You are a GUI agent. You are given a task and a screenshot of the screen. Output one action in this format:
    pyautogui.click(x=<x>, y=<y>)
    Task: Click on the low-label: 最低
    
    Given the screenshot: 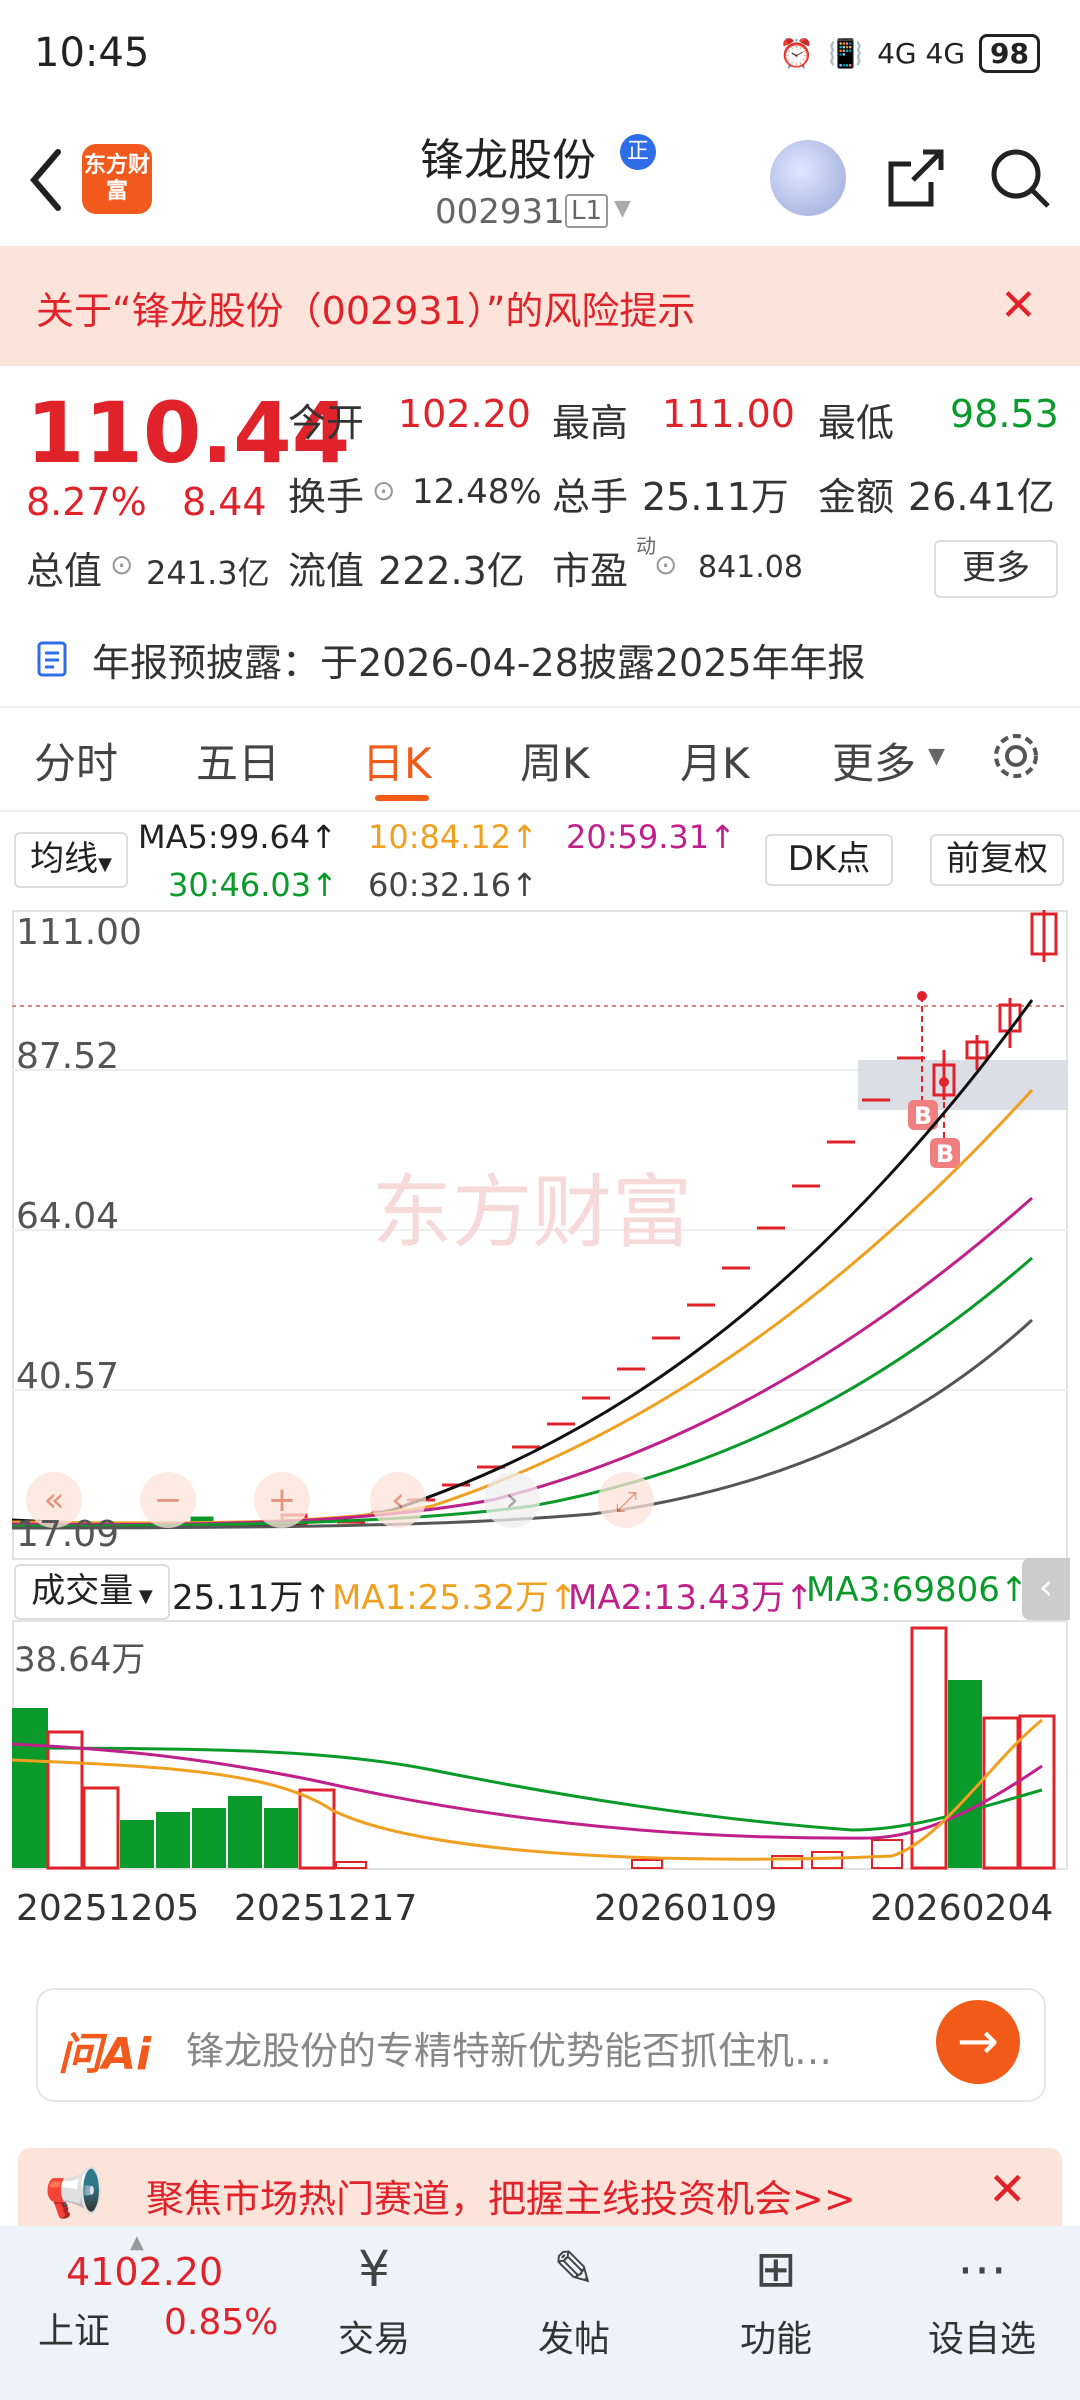 What is the action you would take?
    pyautogui.click(x=856, y=423)
    